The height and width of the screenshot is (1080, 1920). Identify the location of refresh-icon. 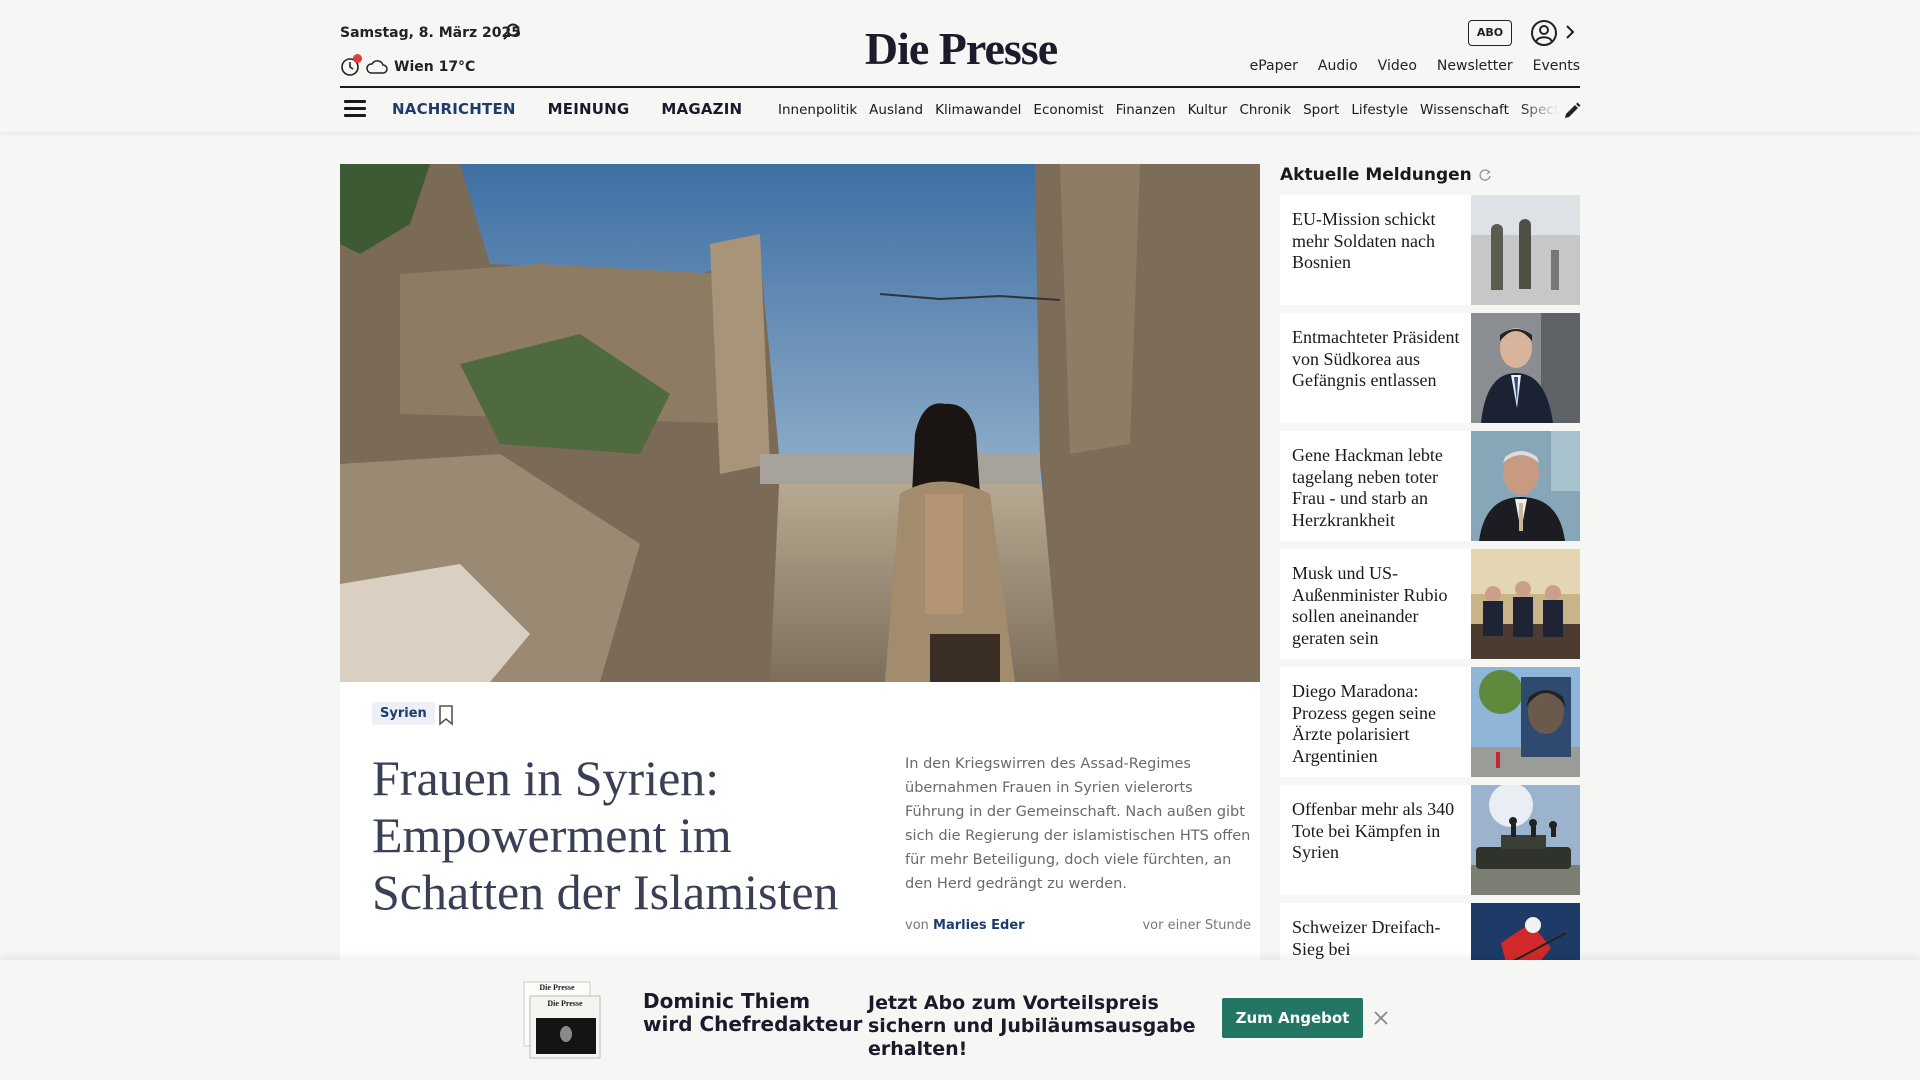
(1485, 175).